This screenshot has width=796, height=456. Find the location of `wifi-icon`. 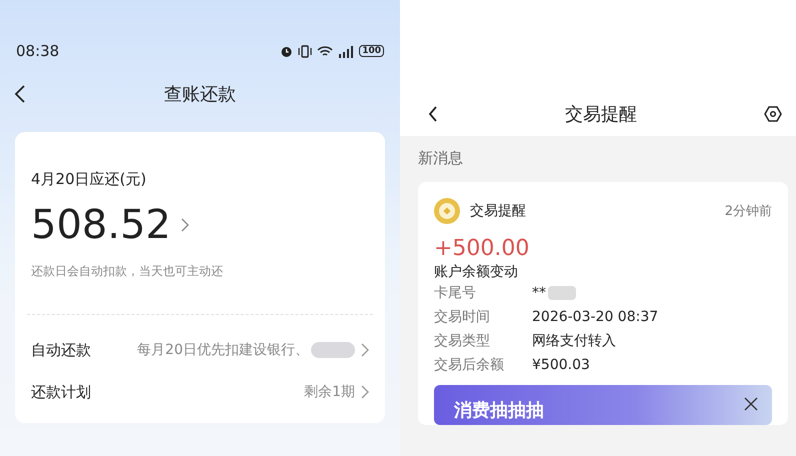

wifi-icon is located at coordinates (325, 51).